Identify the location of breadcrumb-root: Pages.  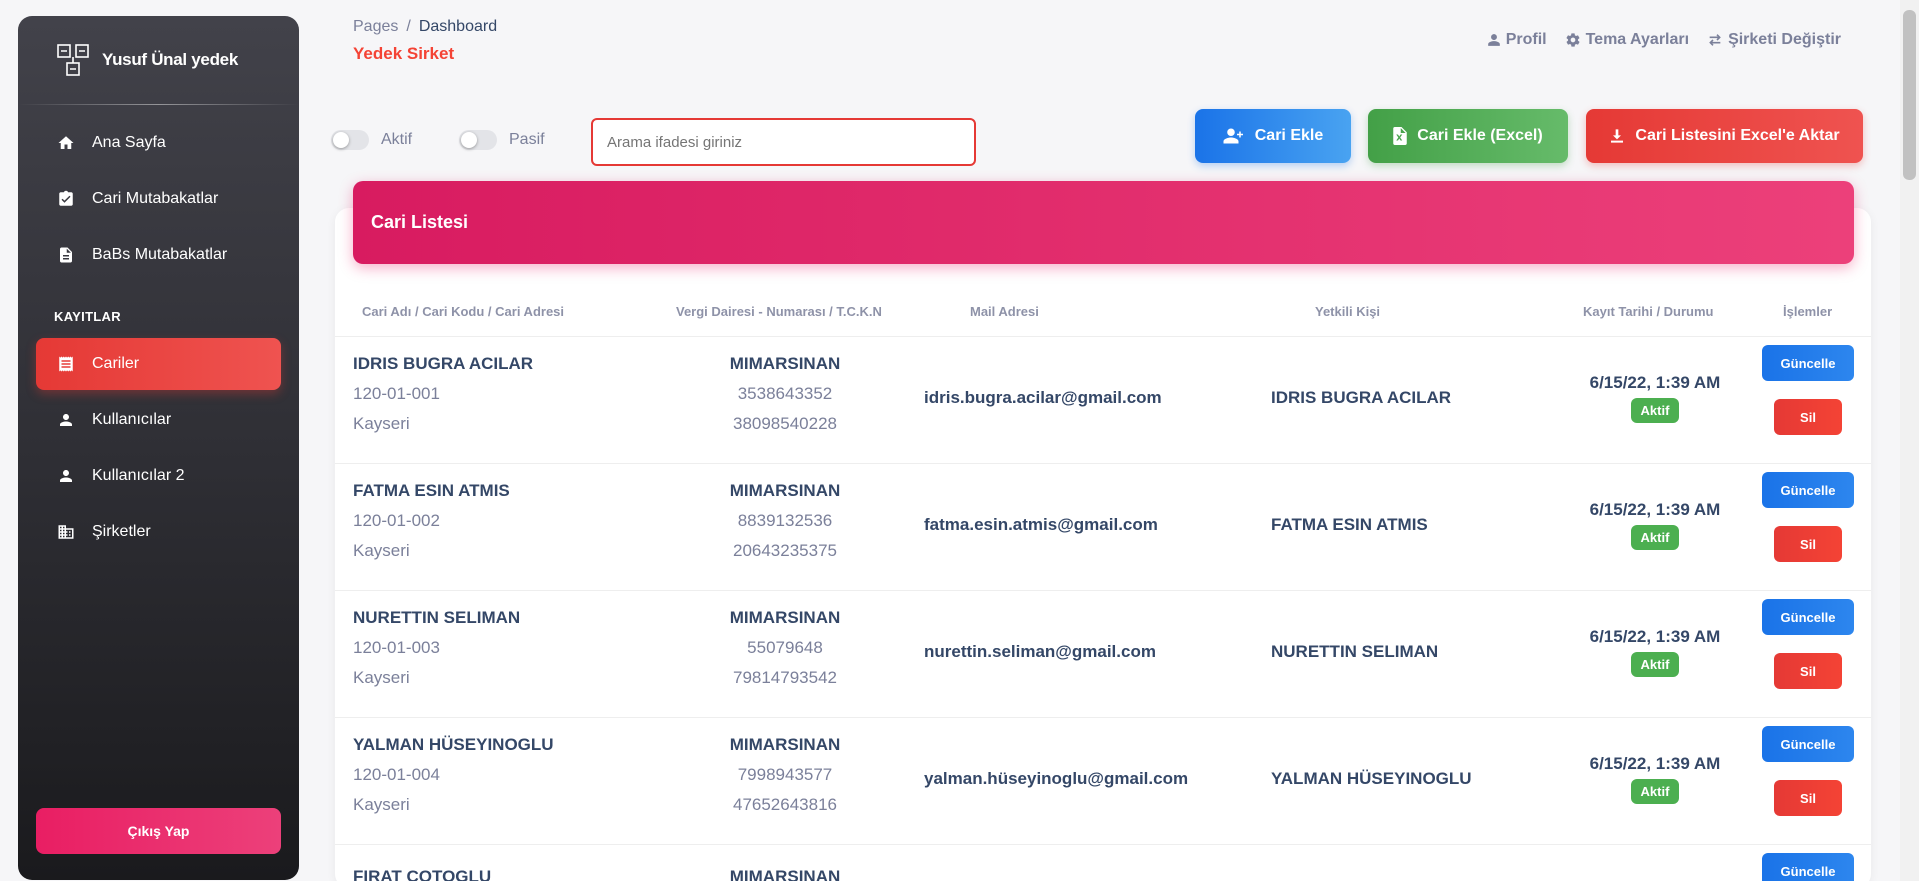
(375, 26).